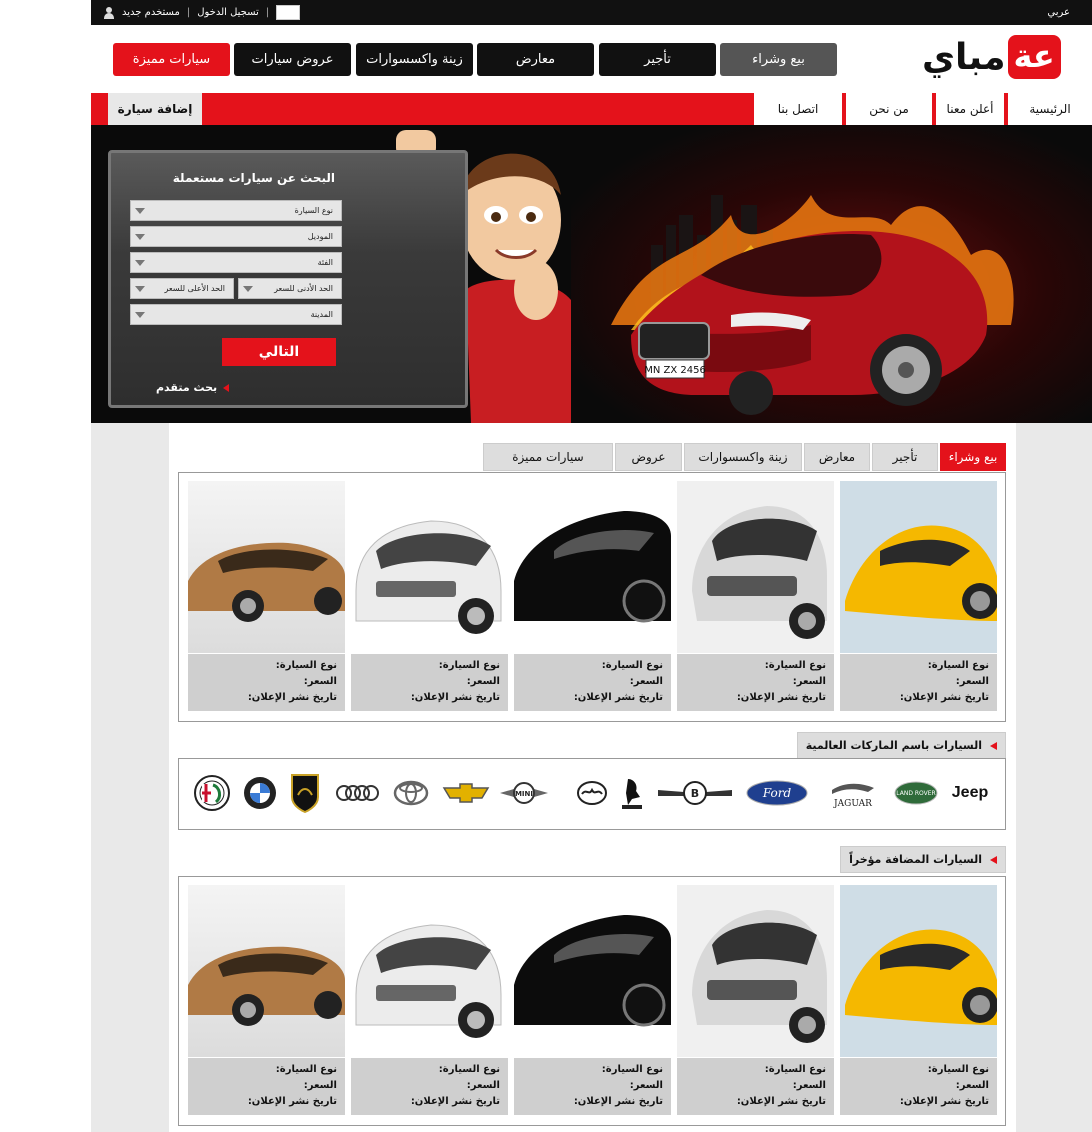 The height and width of the screenshot is (1132, 1092). Describe the element at coordinates (778, 59) in the screenshot. I see `nav-buy-sell: بيع وشراء` at that location.